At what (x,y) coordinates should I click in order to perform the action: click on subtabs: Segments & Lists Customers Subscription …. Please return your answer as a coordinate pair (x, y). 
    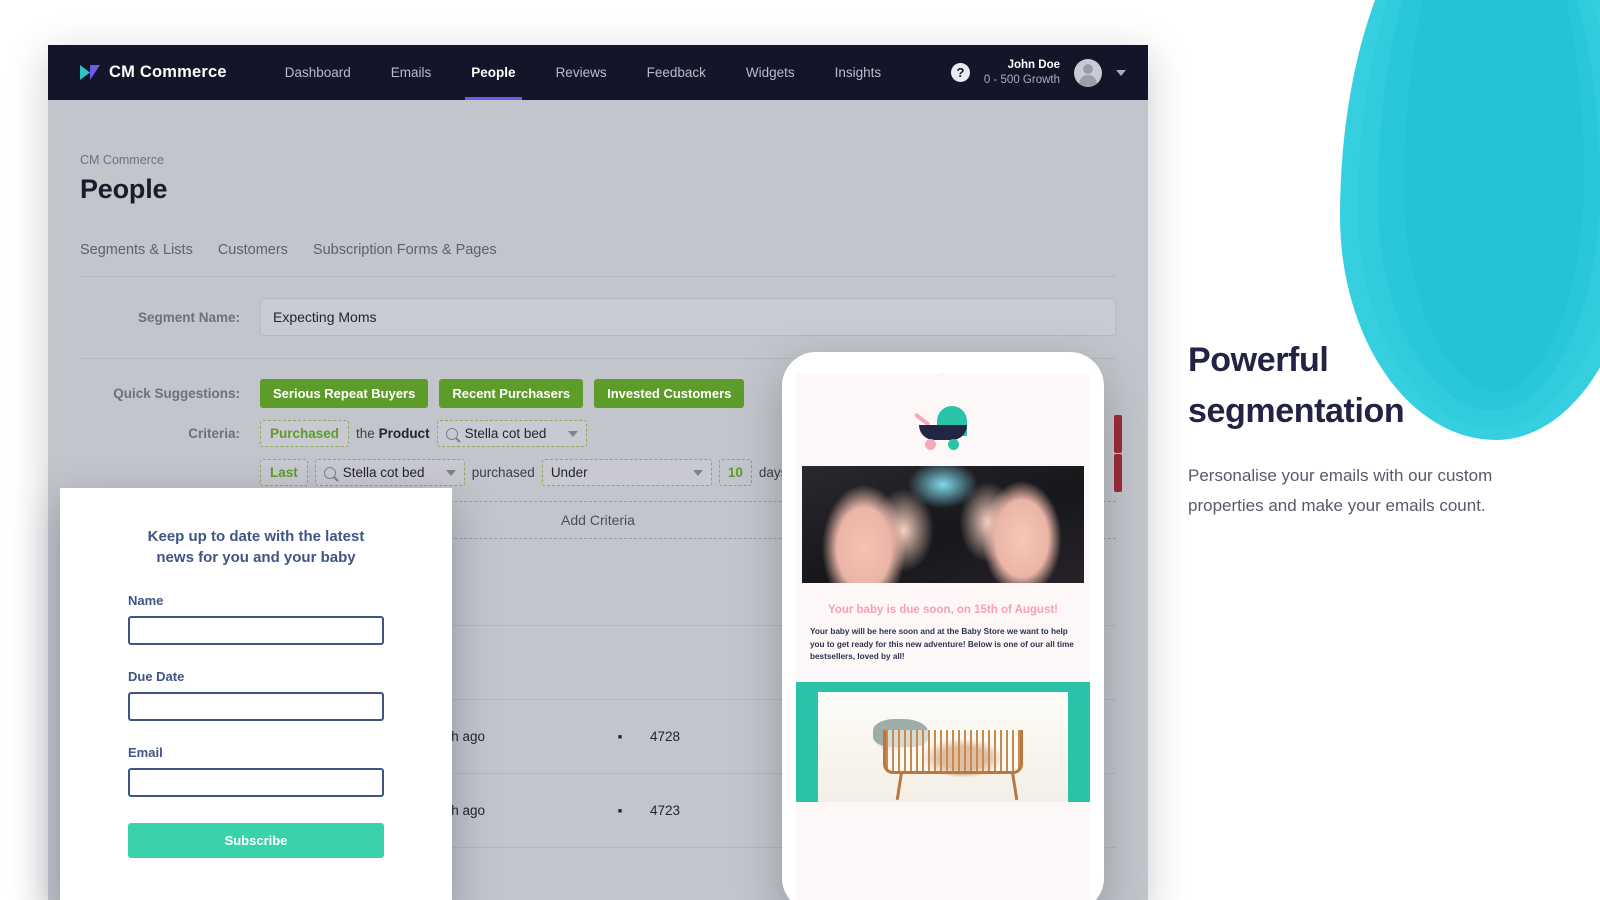
    Looking at the image, I should click on (598, 250).